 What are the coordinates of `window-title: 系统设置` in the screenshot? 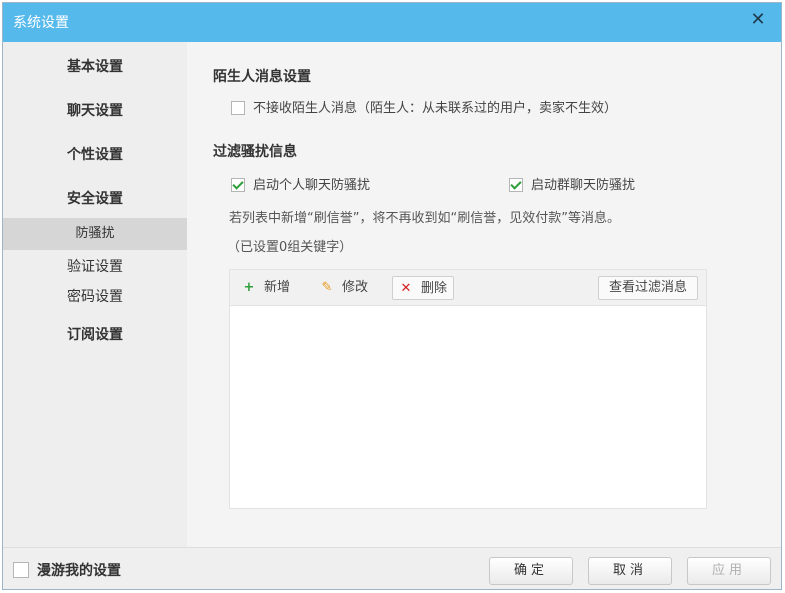 It's located at (41, 23).